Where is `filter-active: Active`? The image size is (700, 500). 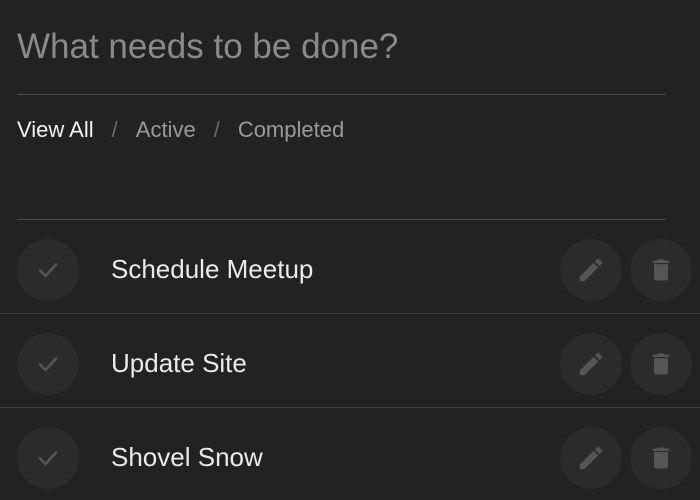 filter-active: Active is located at coordinates (166, 130).